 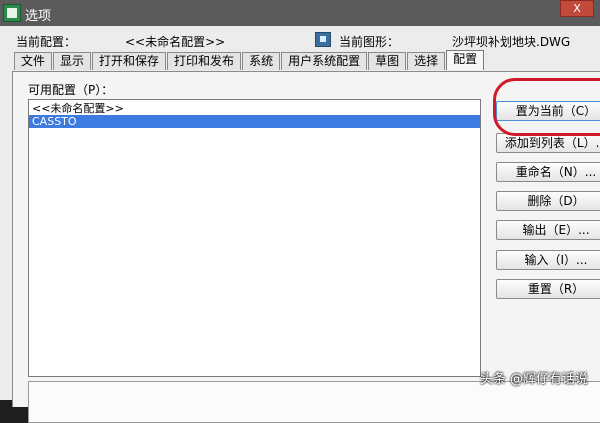 What do you see at coordinates (38, 16) in the screenshot?
I see `window-title: 选项` at bounding box center [38, 16].